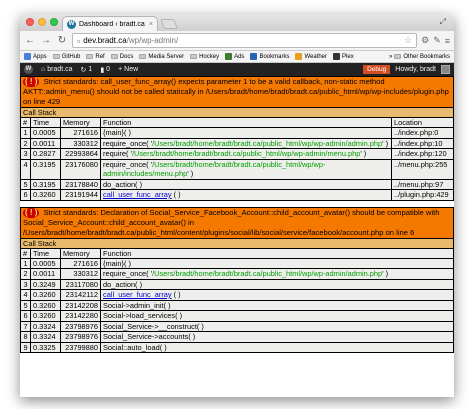 This screenshot has height=409, width=474. I want to click on address-bar: ▫ dev.bradt.ca/wp/wp-admin/ ☆, so click(245, 40).